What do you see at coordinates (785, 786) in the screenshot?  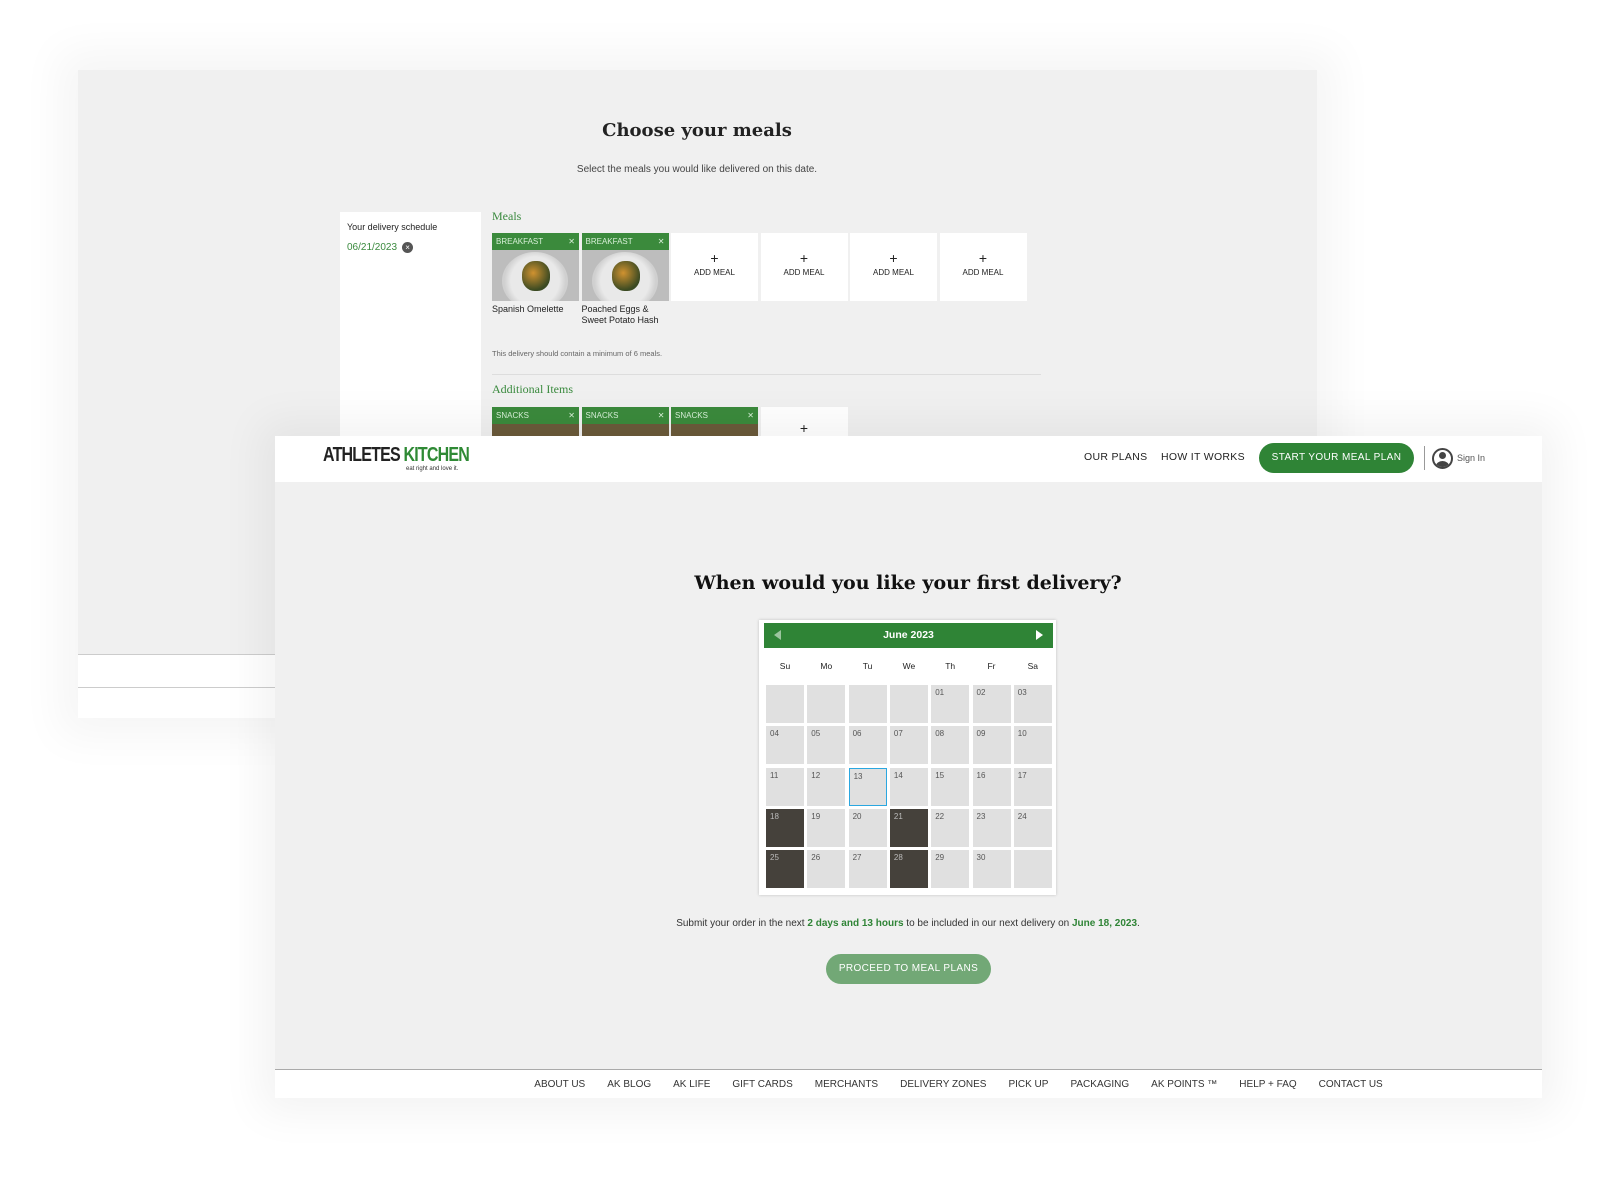 I see `calendar-day: 11` at bounding box center [785, 786].